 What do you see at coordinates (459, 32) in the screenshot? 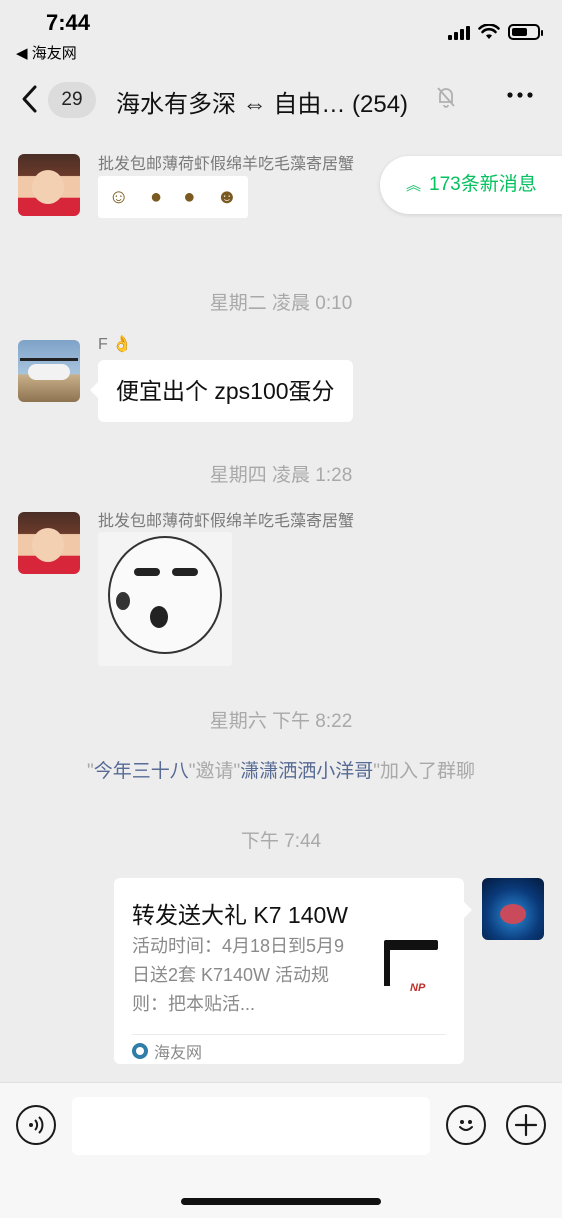
I see `cellular-signal-icon` at bounding box center [459, 32].